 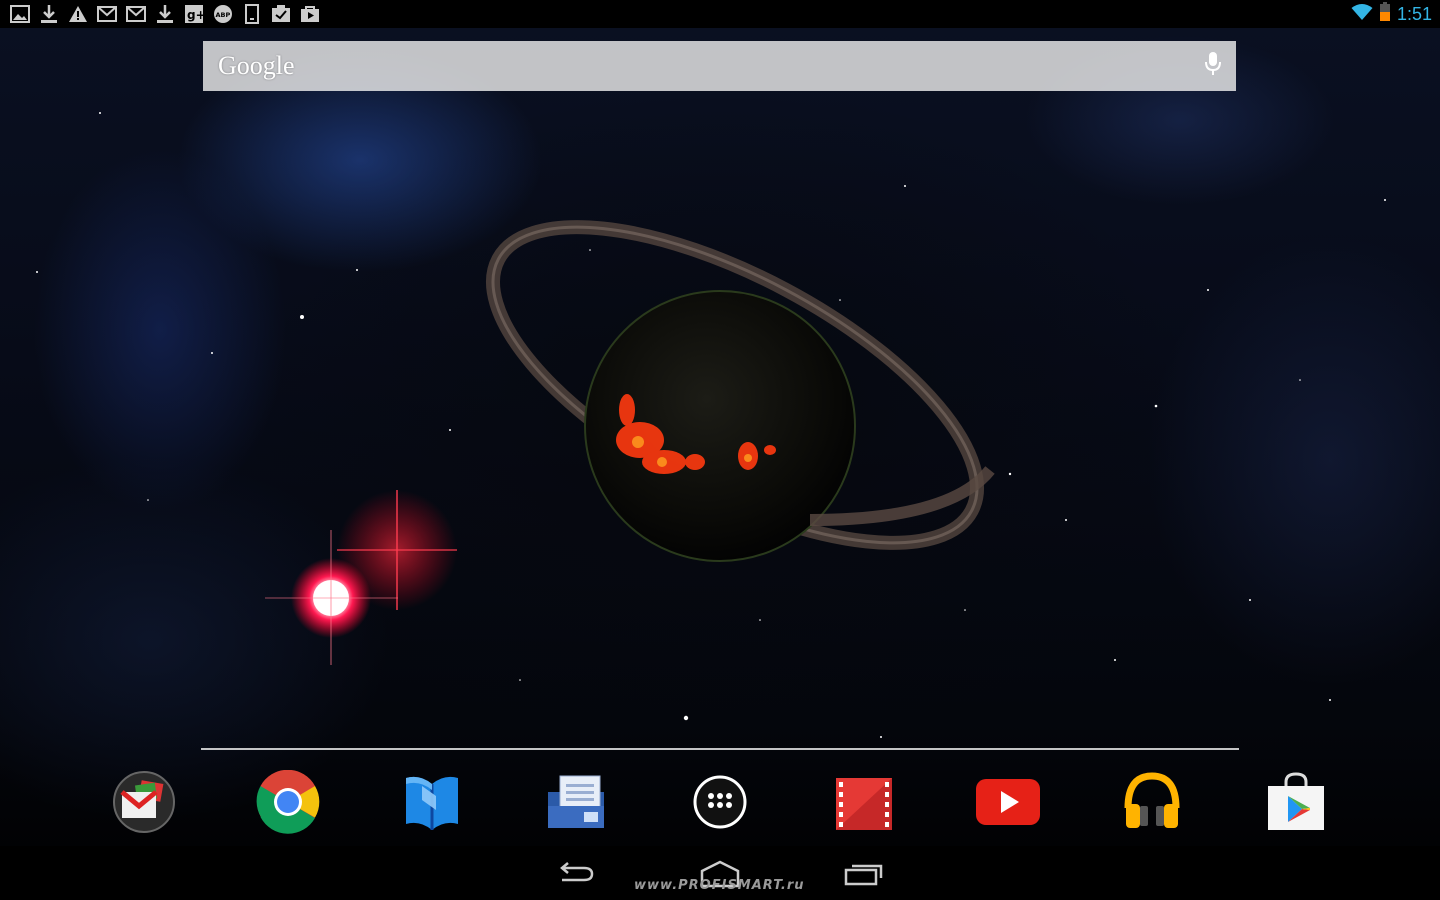 I want to click on dock, so click(x=720, y=798).